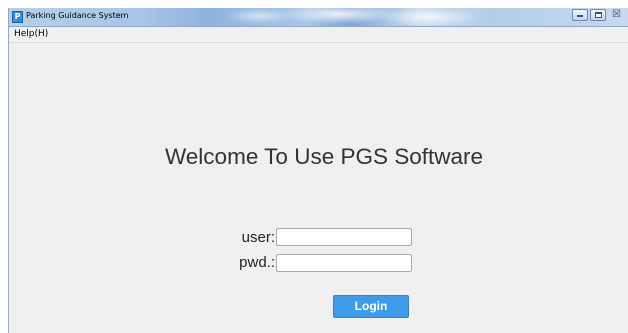  Describe the element at coordinates (17, 17) in the screenshot. I see `app-icon: P` at that location.